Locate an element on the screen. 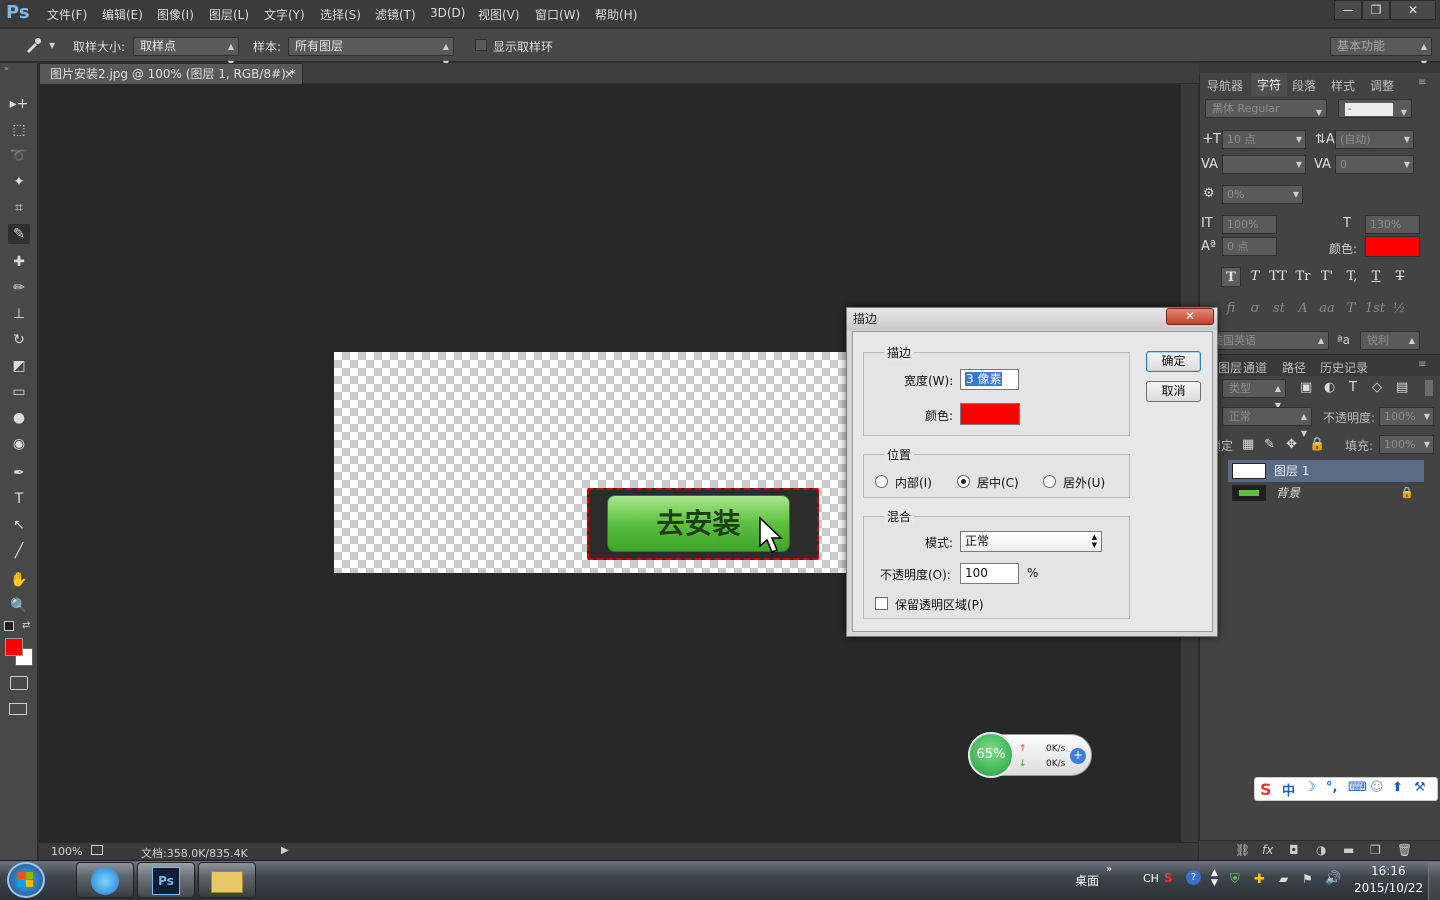 The width and height of the screenshot is (1440, 900). taskbar-photoshop: Ps is located at coordinates (166, 880).